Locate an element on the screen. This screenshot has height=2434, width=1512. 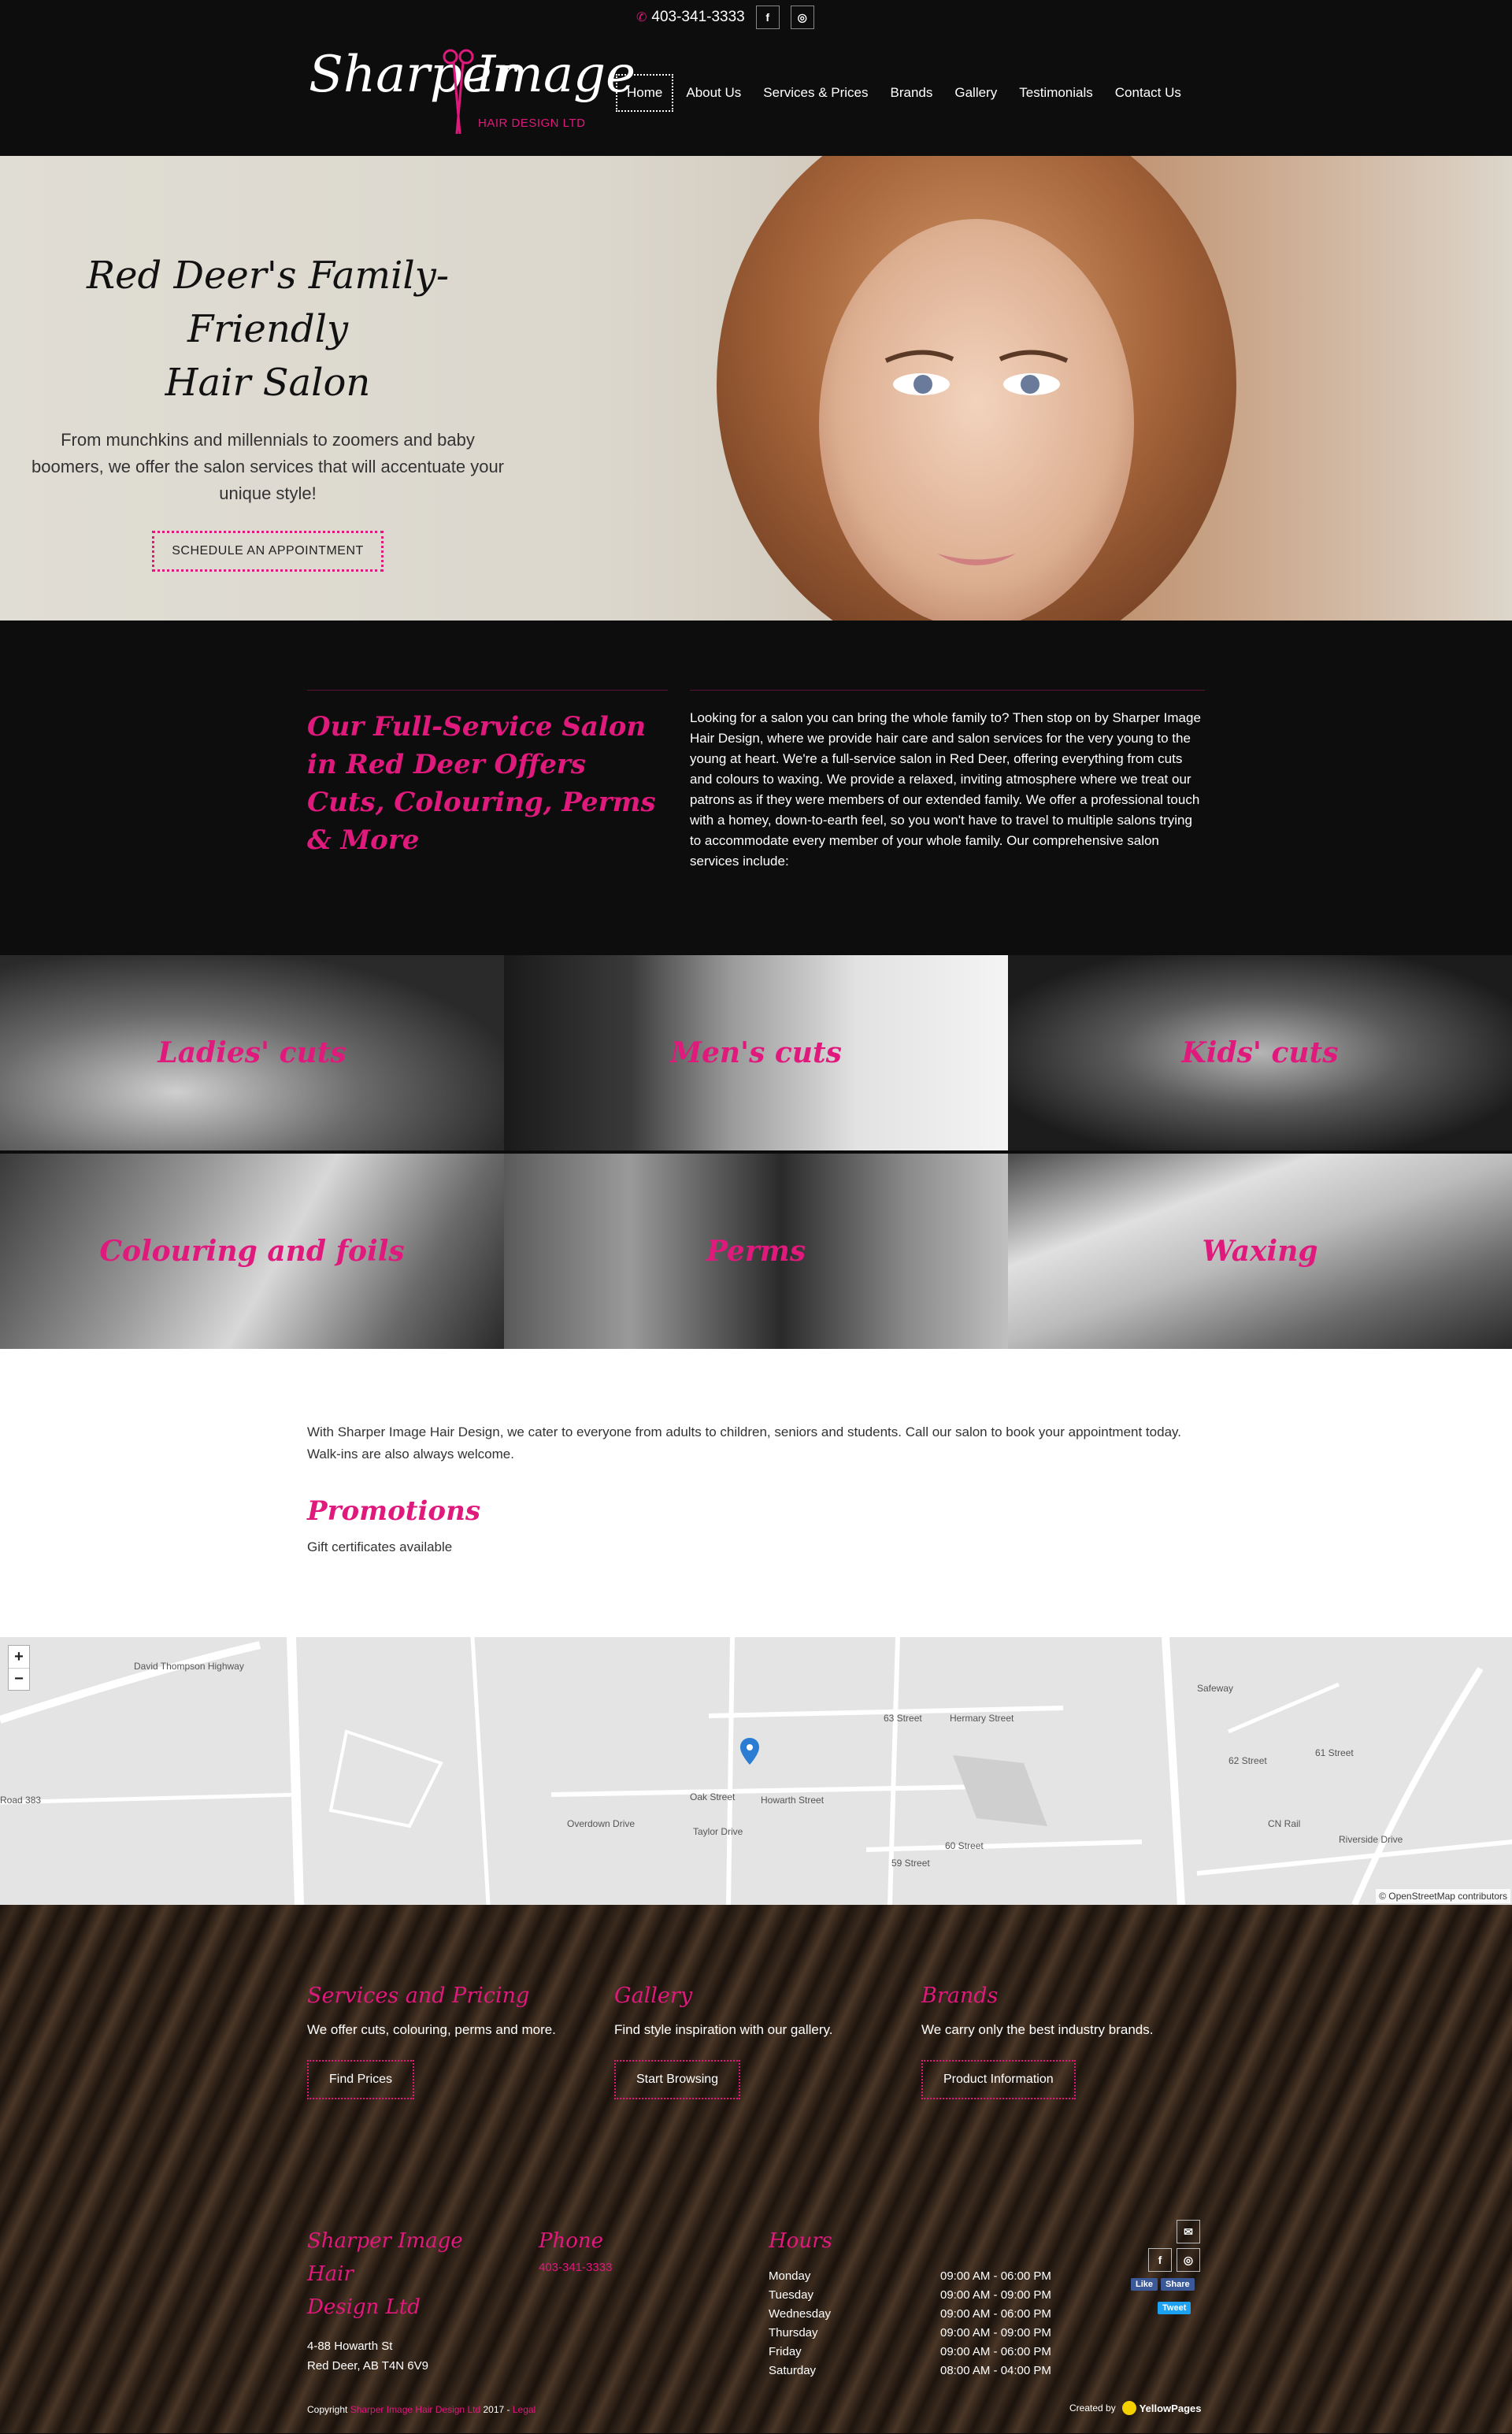
yellowpages-logo: YellowPages is located at coordinates (1161, 2408).